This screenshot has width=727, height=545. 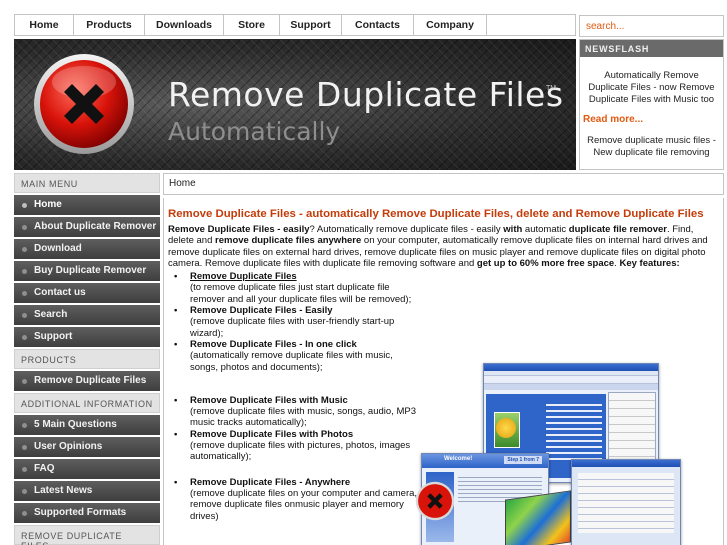 I want to click on sidebar-item-faq: FAQ, so click(x=87, y=469).